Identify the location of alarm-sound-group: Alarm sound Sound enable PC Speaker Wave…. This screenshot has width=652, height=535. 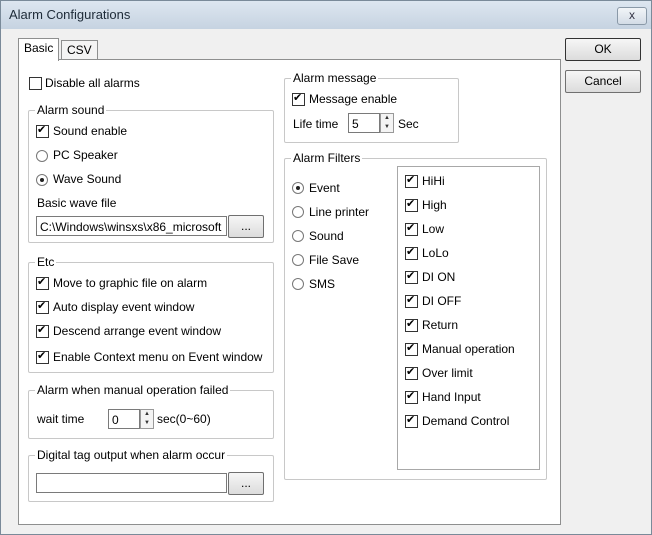
(151, 173).